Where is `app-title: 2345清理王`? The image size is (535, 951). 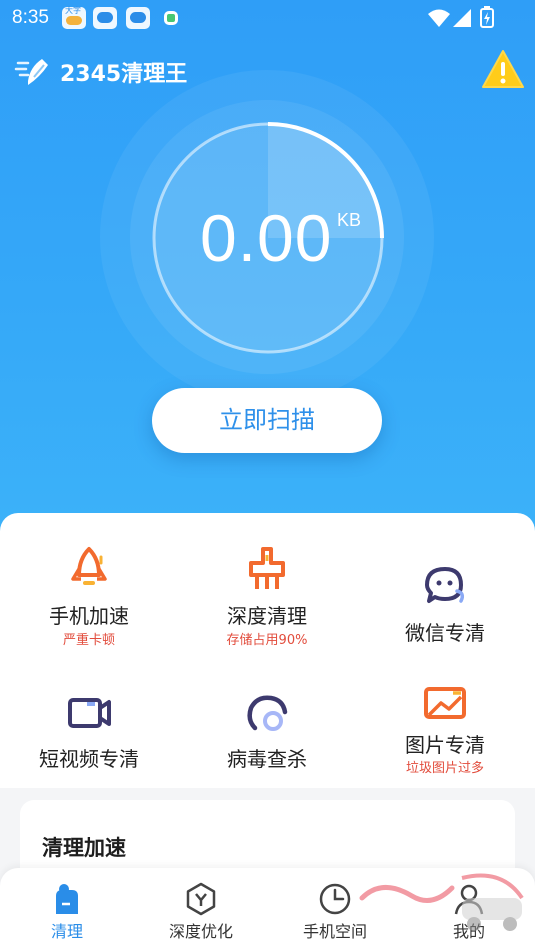
app-title: 2345清理王 is located at coordinates (124, 74).